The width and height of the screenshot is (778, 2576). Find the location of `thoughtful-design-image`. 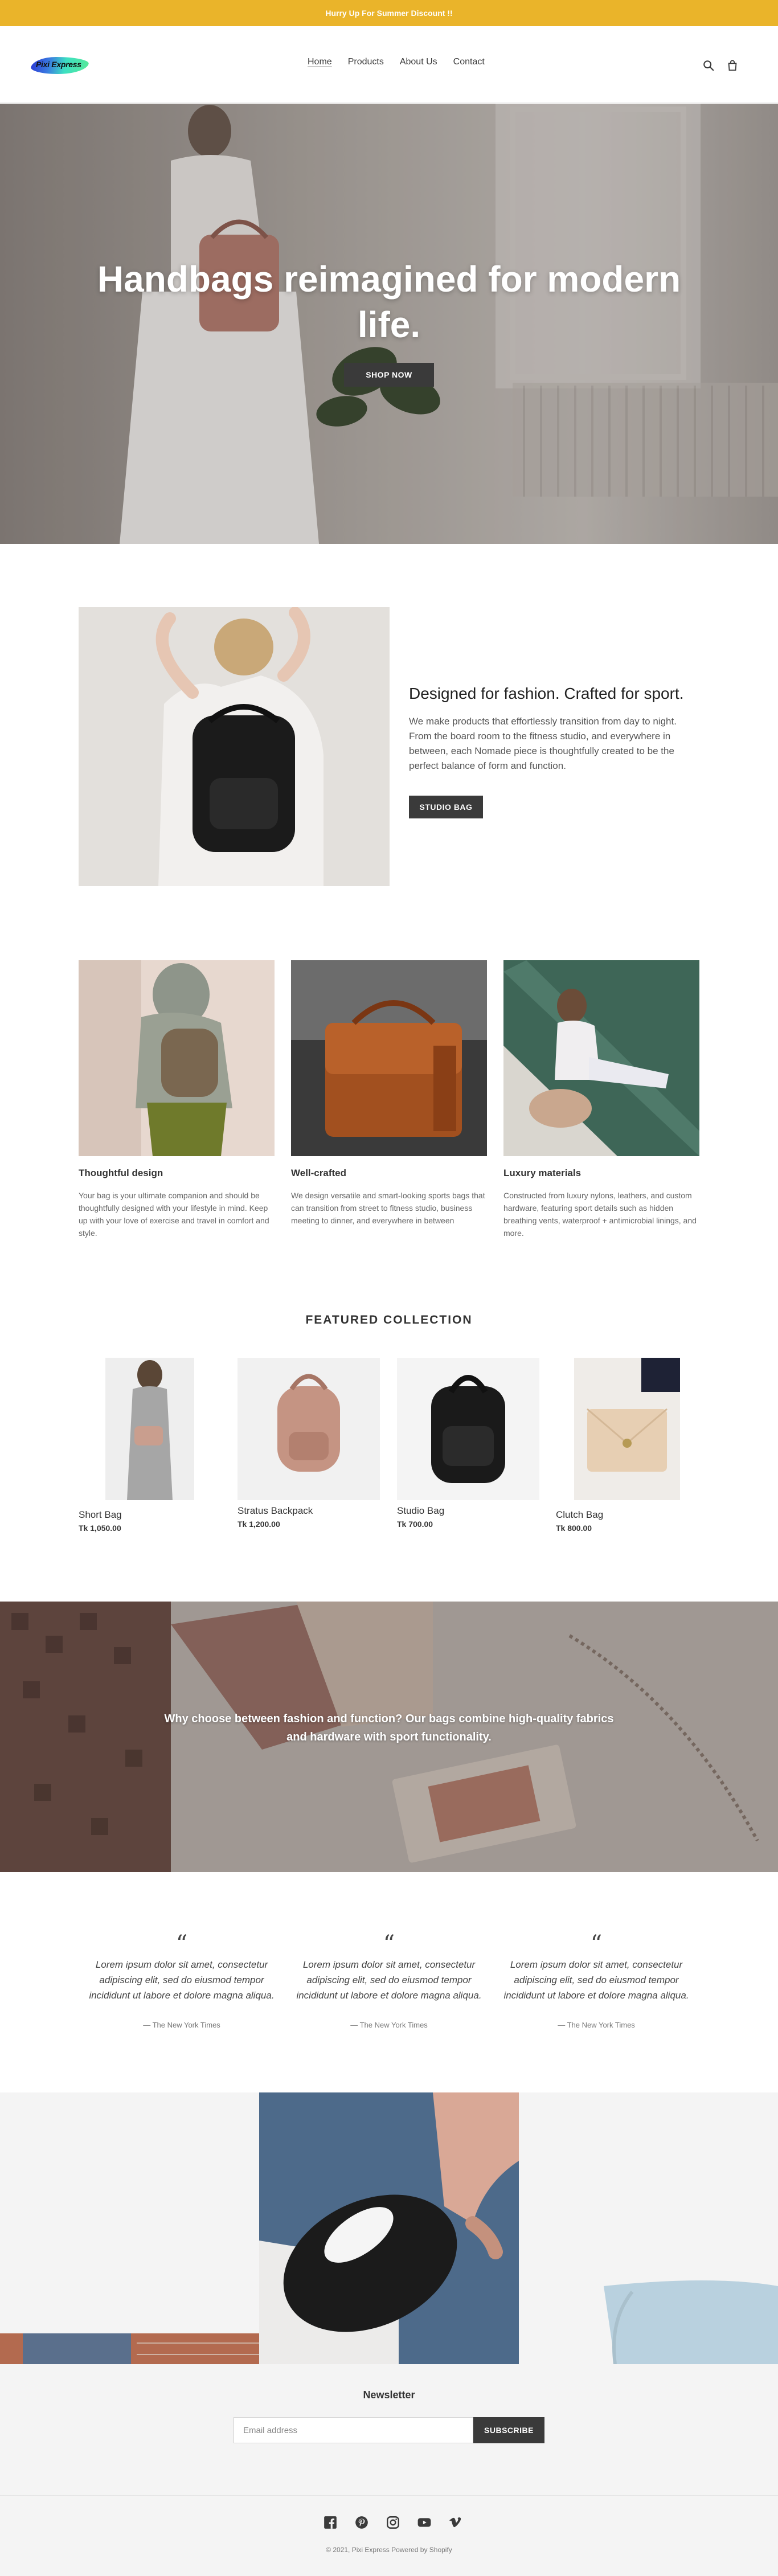

thoughtful-design-image is located at coordinates (177, 1058).